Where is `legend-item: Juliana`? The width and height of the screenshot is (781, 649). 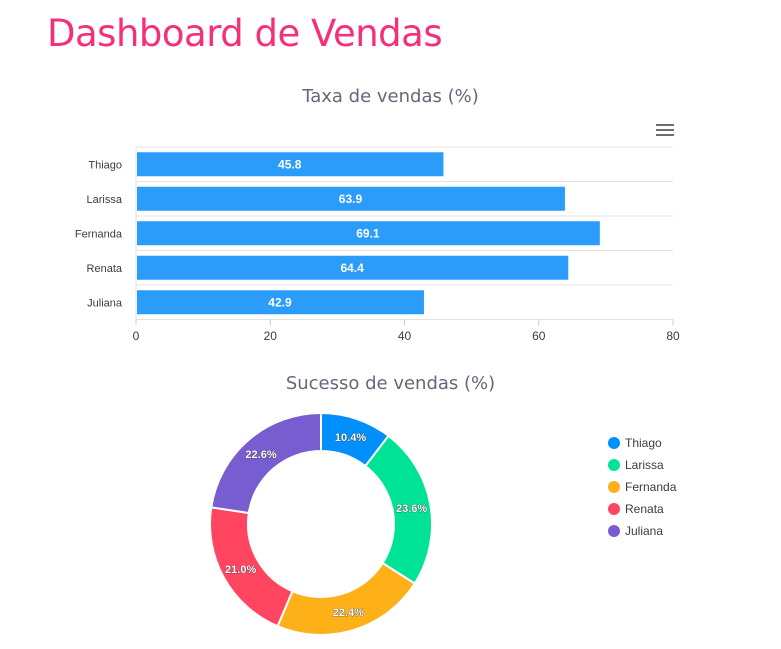
legend-item: Juliana is located at coordinates (642, 531).